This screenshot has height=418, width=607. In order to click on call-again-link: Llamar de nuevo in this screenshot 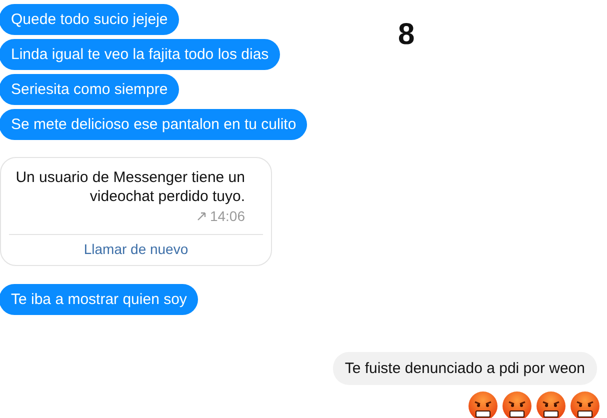, I will do `click(136, 249)`.